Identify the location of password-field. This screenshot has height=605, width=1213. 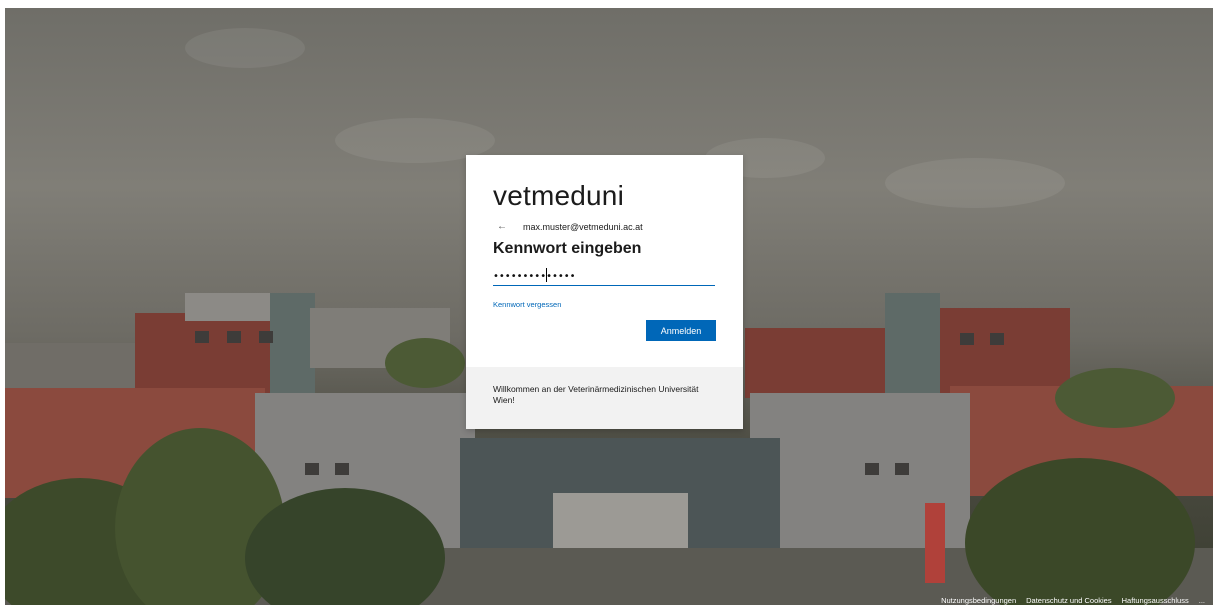
(604, 276).